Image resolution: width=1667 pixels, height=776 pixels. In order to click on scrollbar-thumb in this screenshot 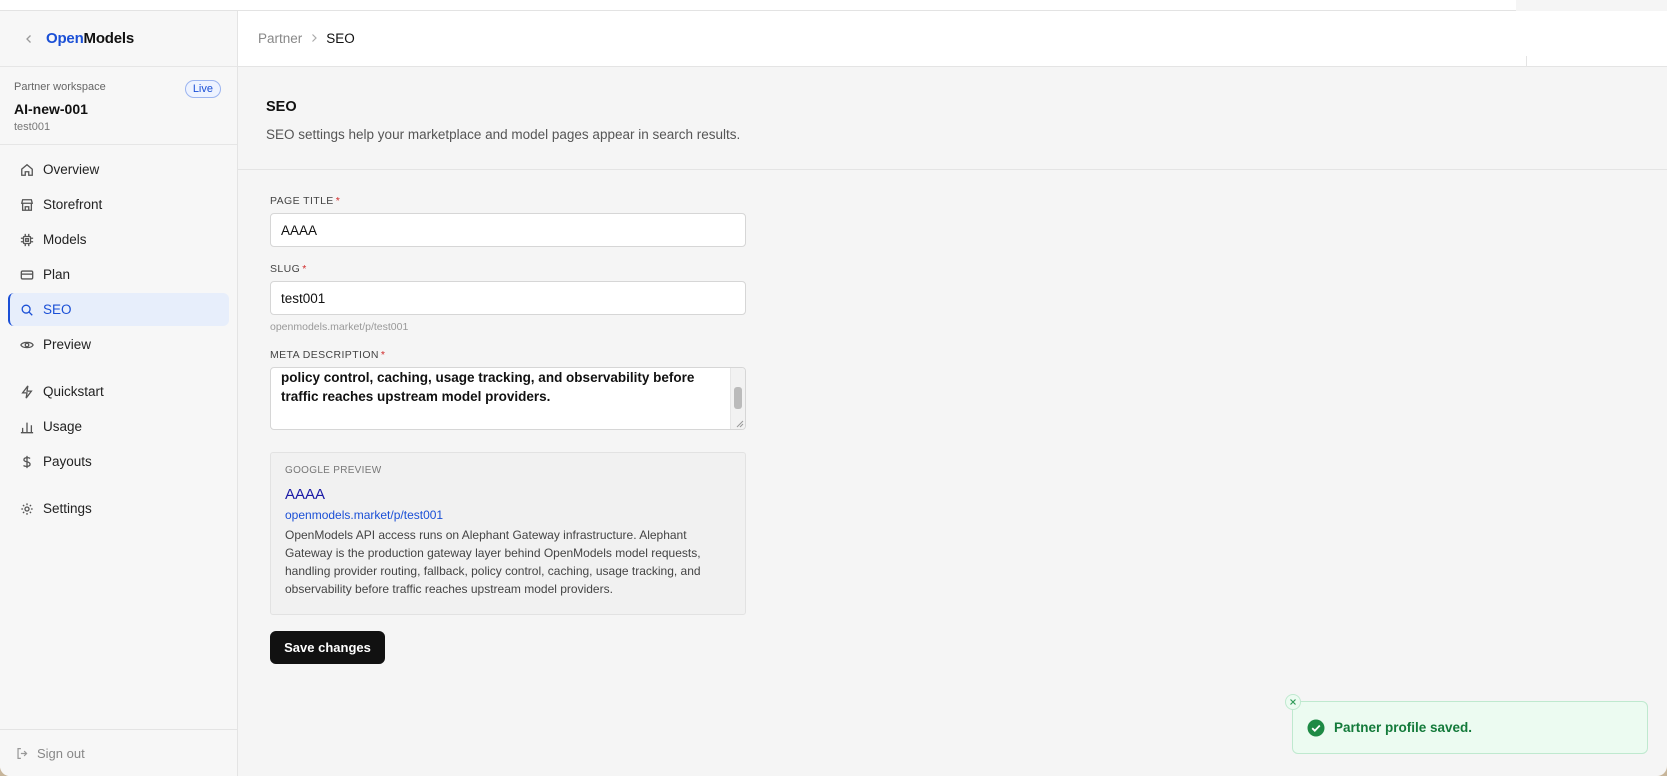, I will do `click(738, 398)`.